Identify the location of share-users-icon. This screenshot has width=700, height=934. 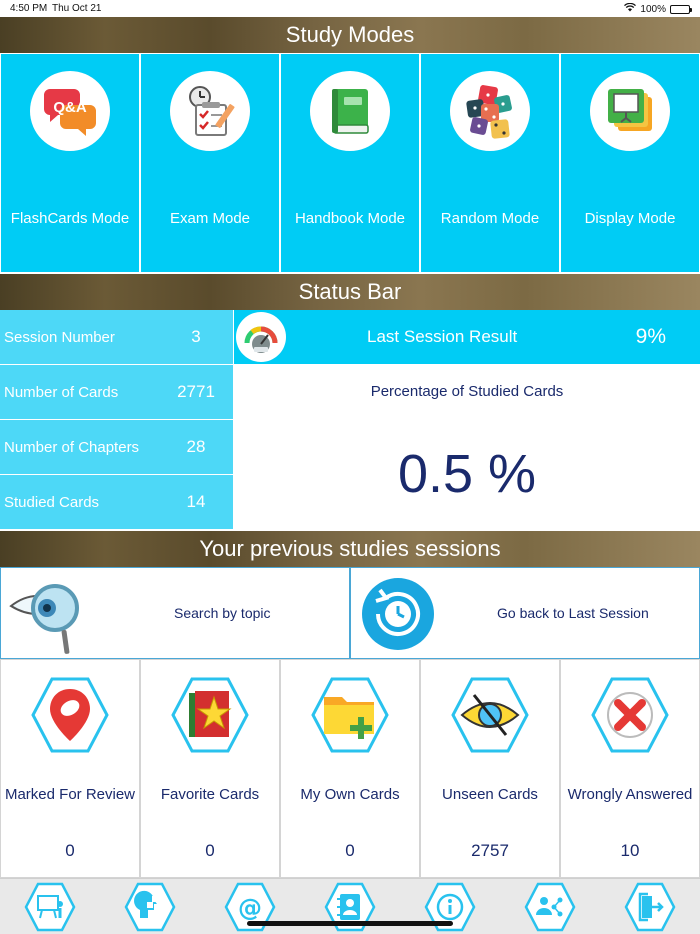
(550, 907).